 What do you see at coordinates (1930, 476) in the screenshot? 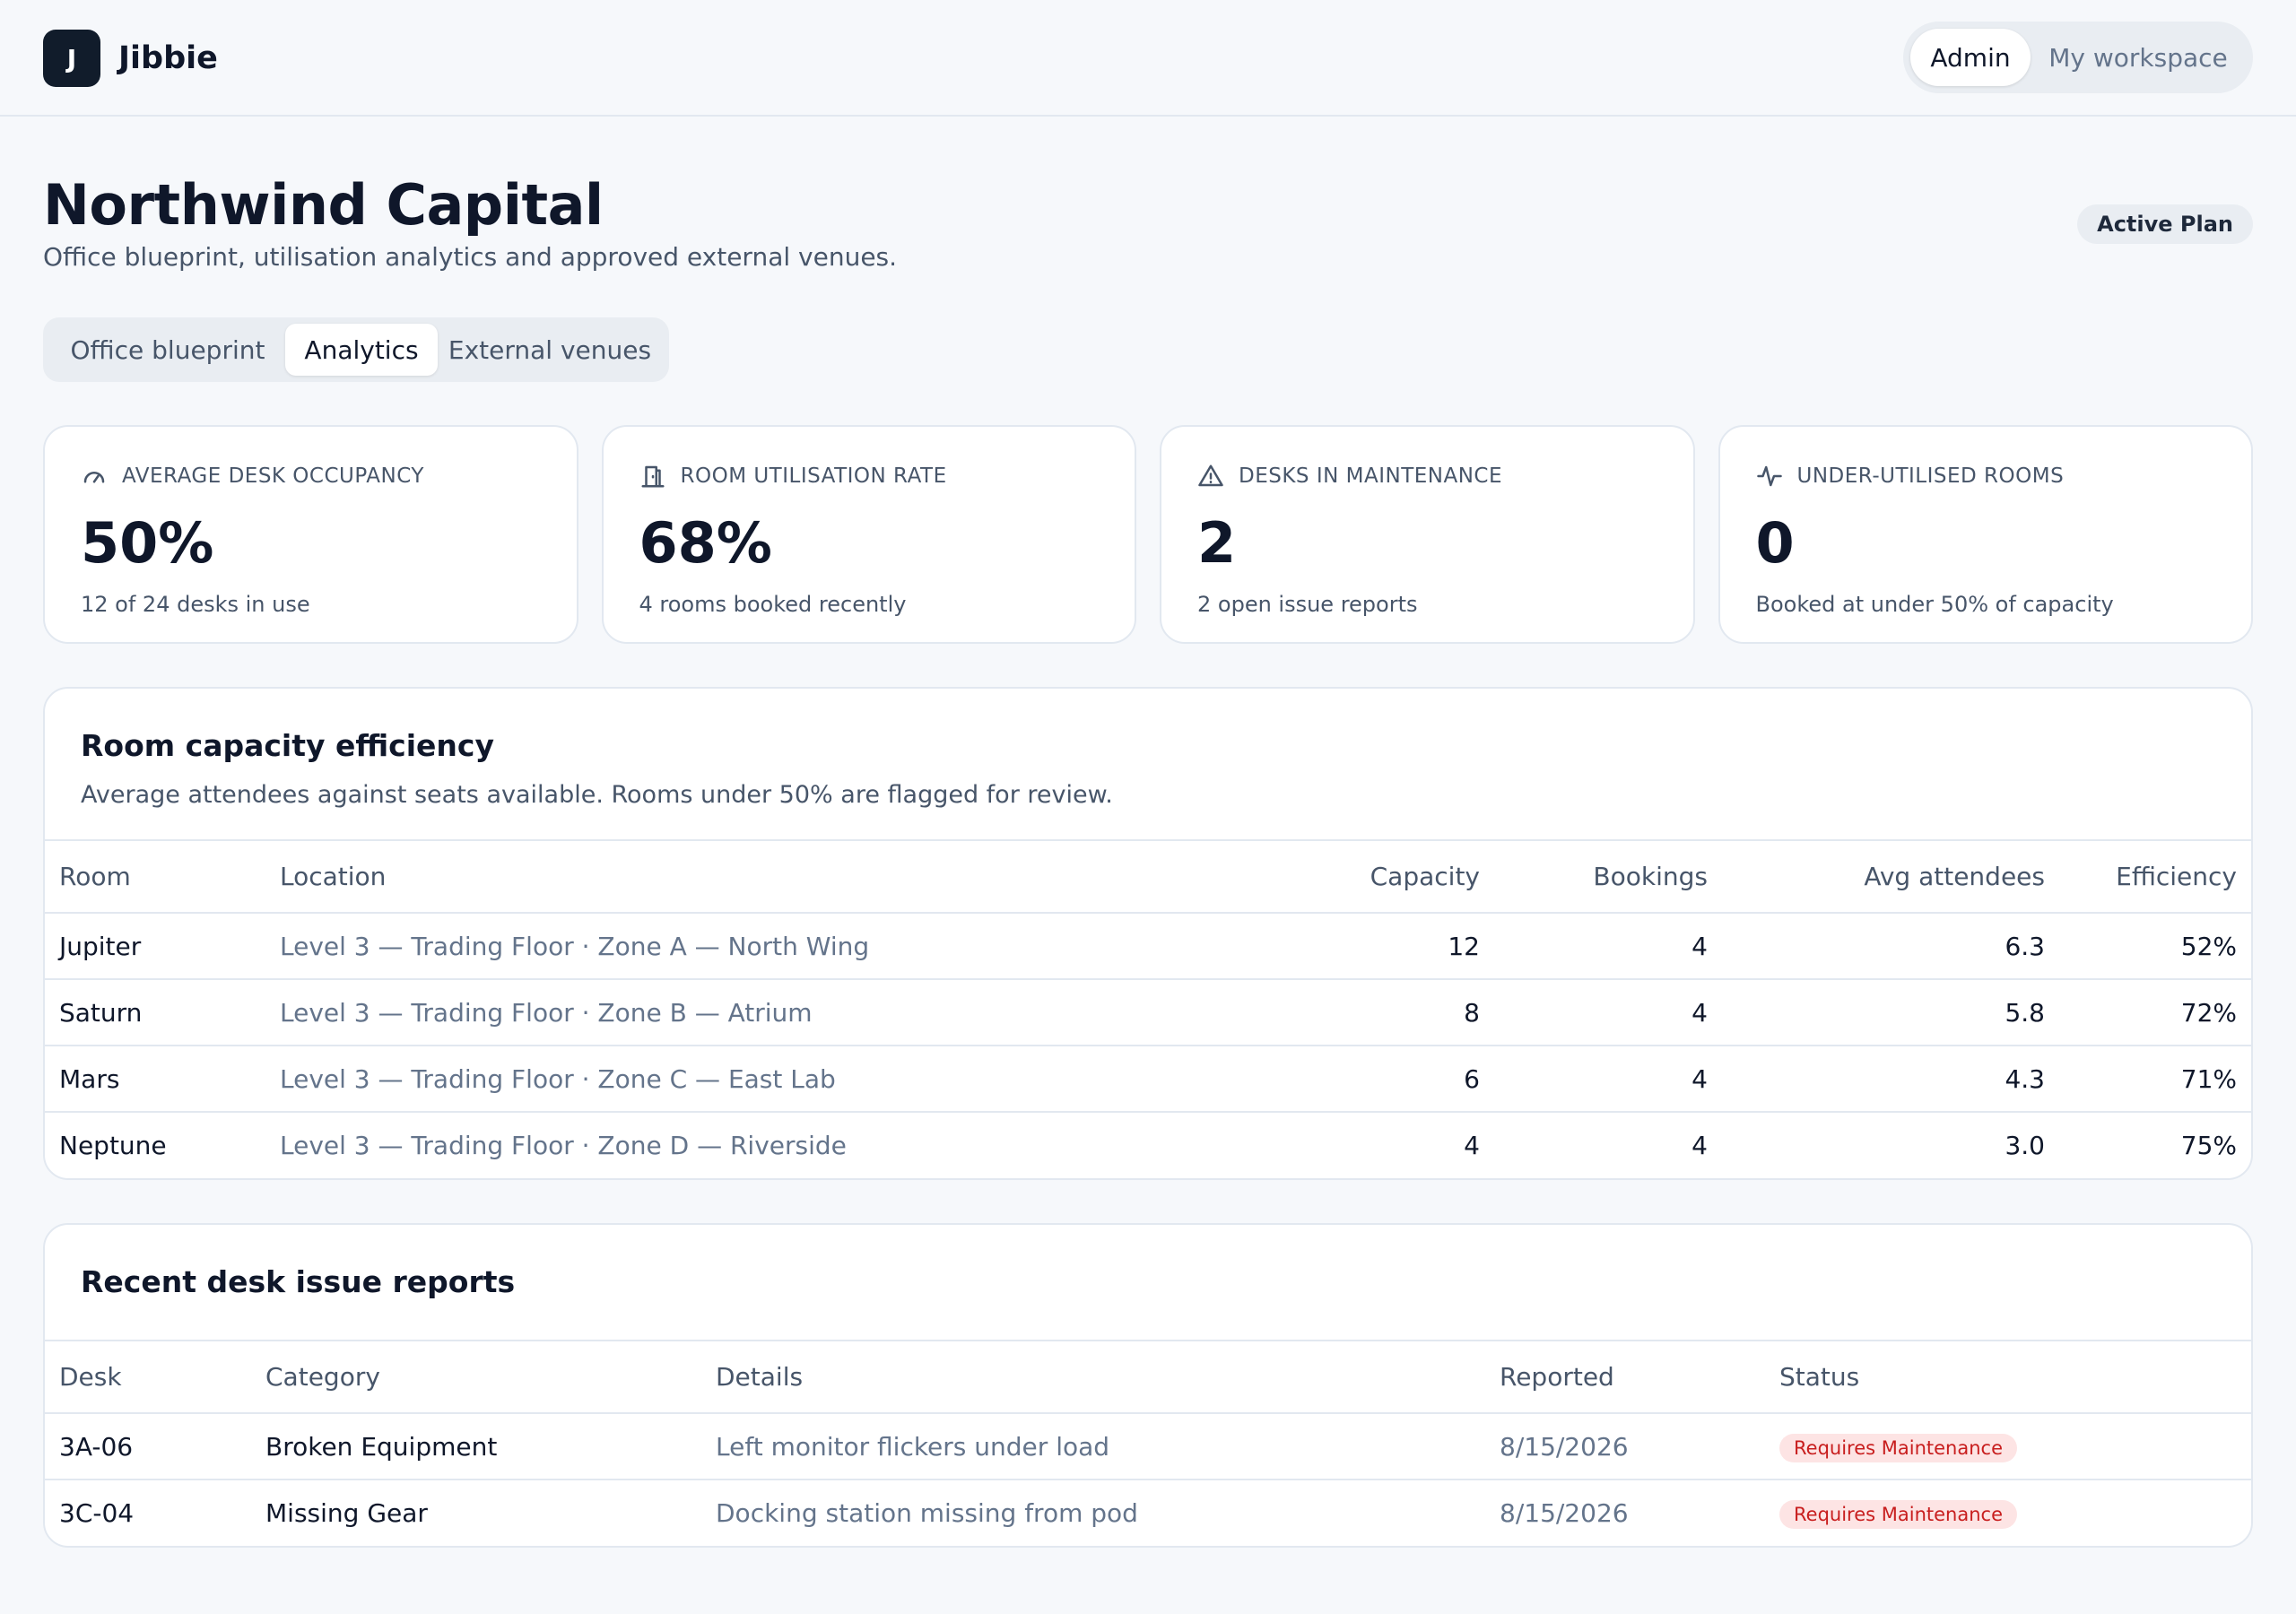
I see `stat-label: UNDER-UTILISED ROOMS` at bounding box center [1930, 476].